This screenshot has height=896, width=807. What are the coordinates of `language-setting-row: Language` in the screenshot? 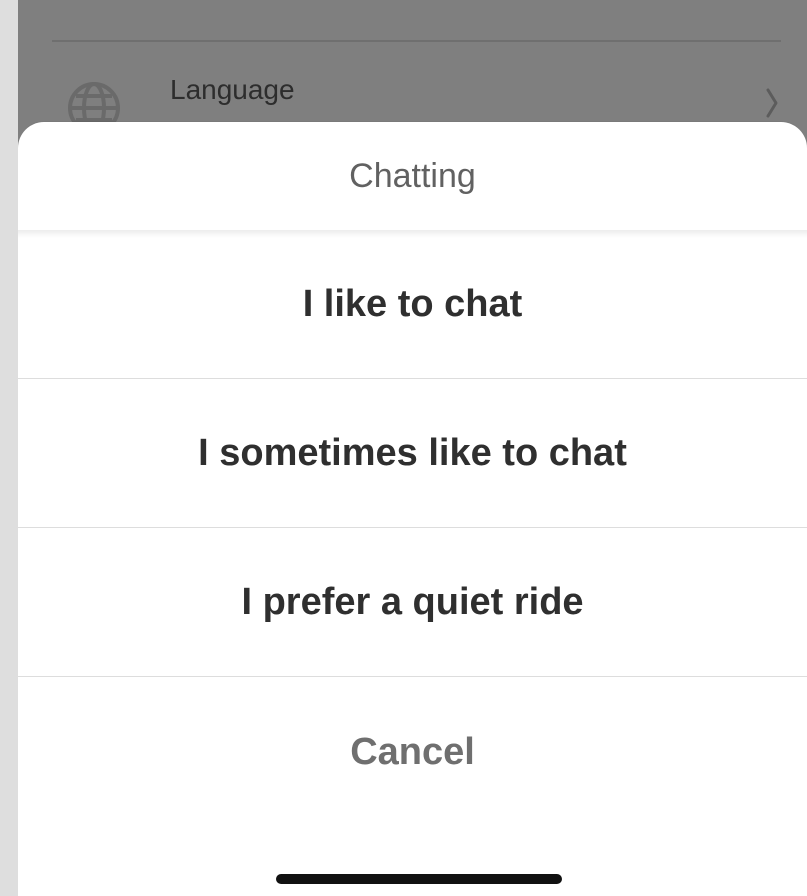 It's located at (412, 97).